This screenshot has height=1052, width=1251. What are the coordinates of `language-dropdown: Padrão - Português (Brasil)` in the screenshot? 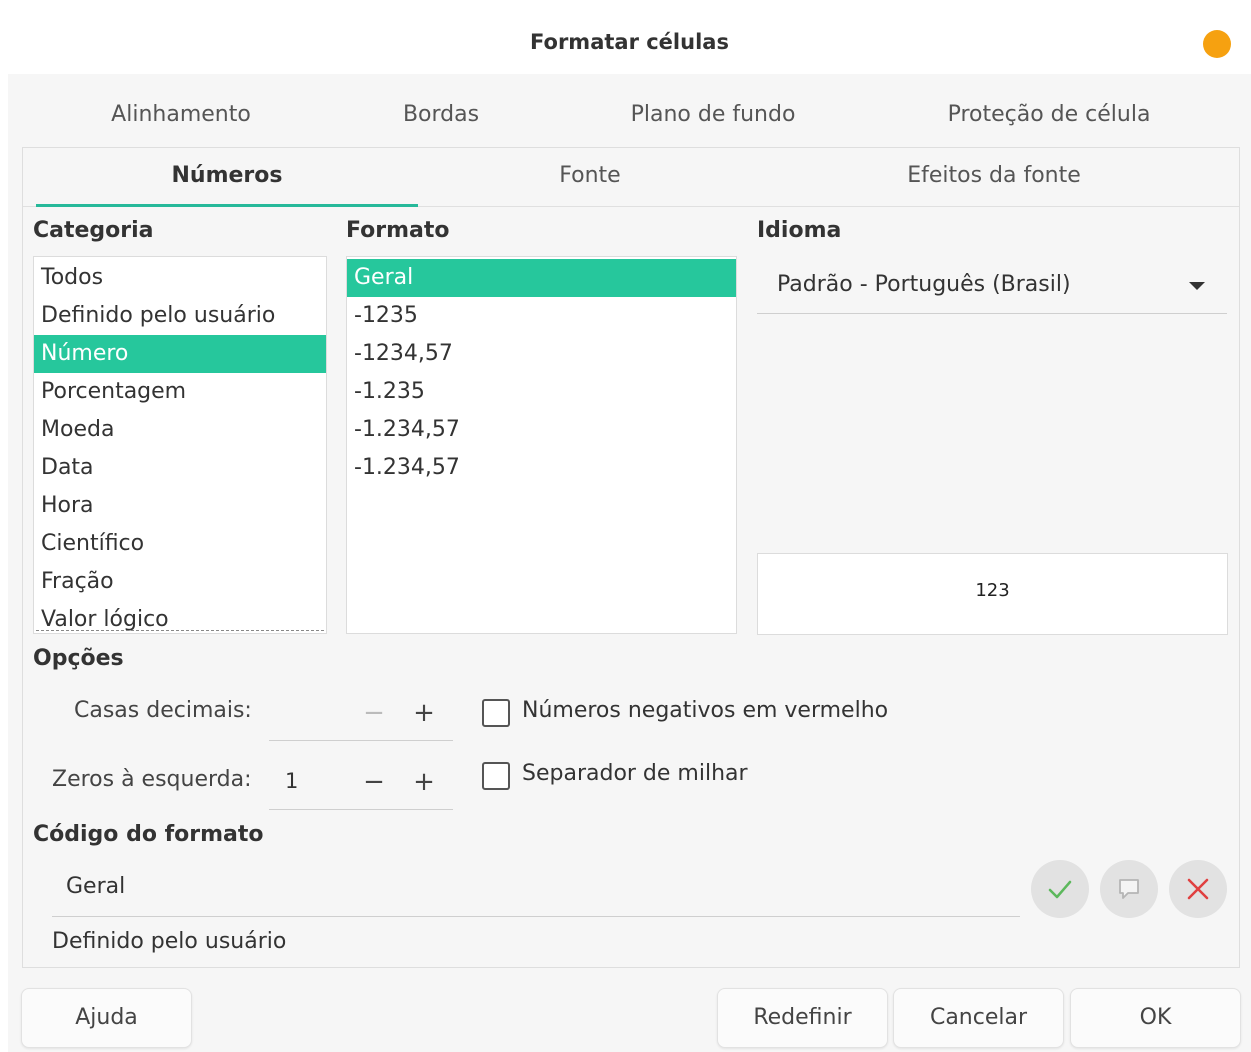 It's located at (992, 287).